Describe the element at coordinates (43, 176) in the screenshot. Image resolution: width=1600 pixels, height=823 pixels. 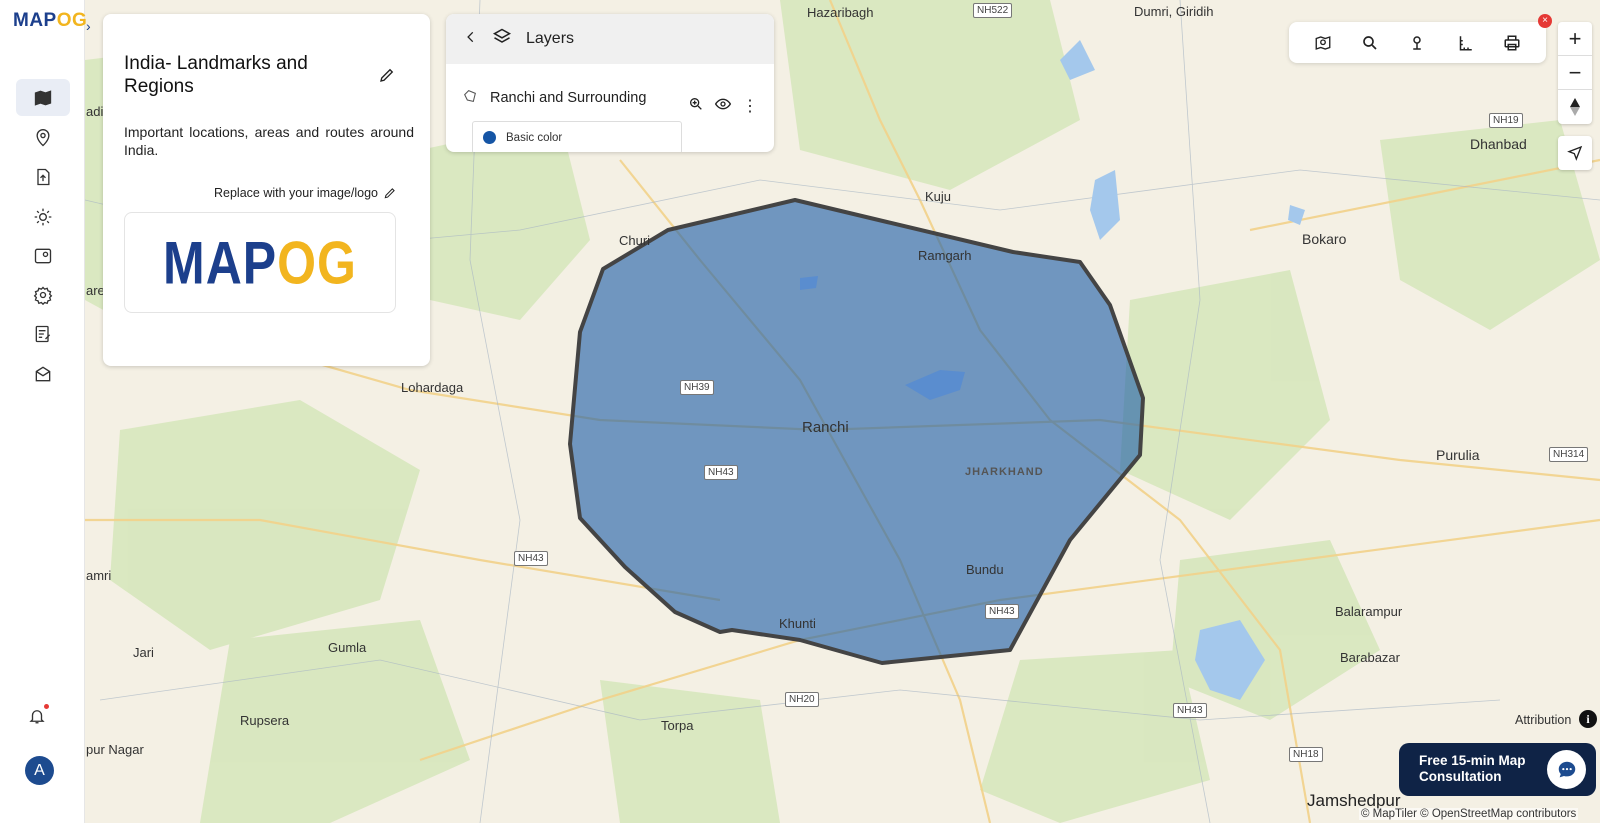
I see `upload-file-icon` at that location.